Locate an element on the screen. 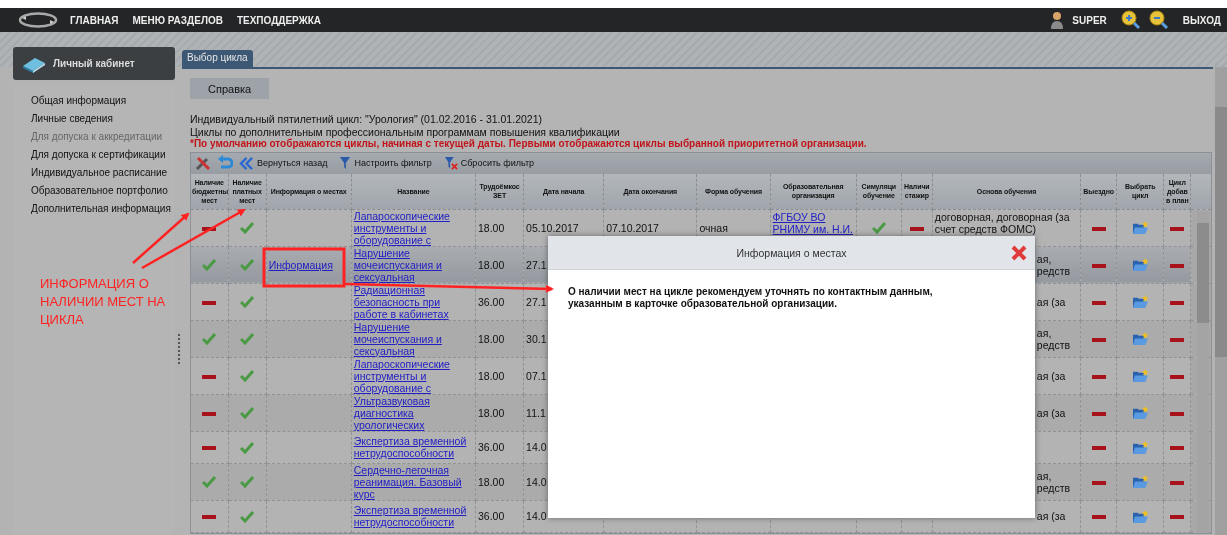 This screenshot has height=535, width=1227. table-cell: 07.1 is located at coordinates (536, 375).